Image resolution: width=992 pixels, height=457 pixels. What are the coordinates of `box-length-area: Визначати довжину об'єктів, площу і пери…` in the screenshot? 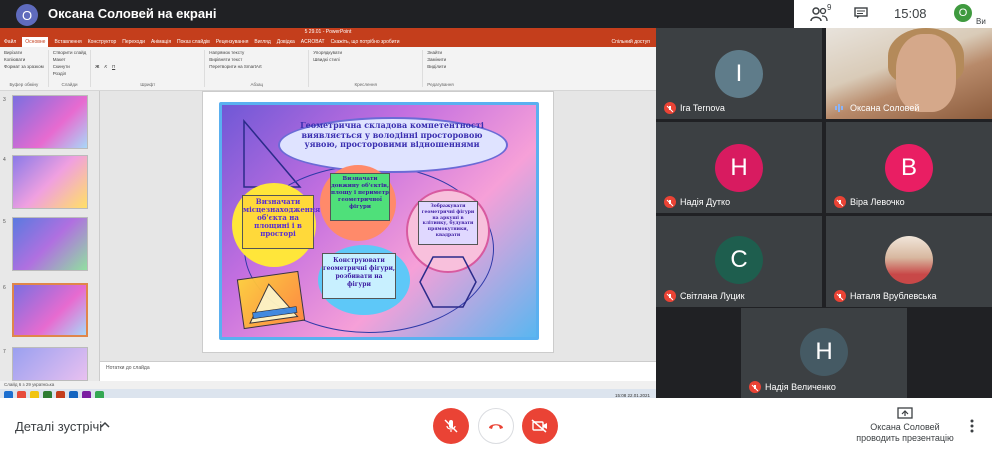 It's located at (360, 197).